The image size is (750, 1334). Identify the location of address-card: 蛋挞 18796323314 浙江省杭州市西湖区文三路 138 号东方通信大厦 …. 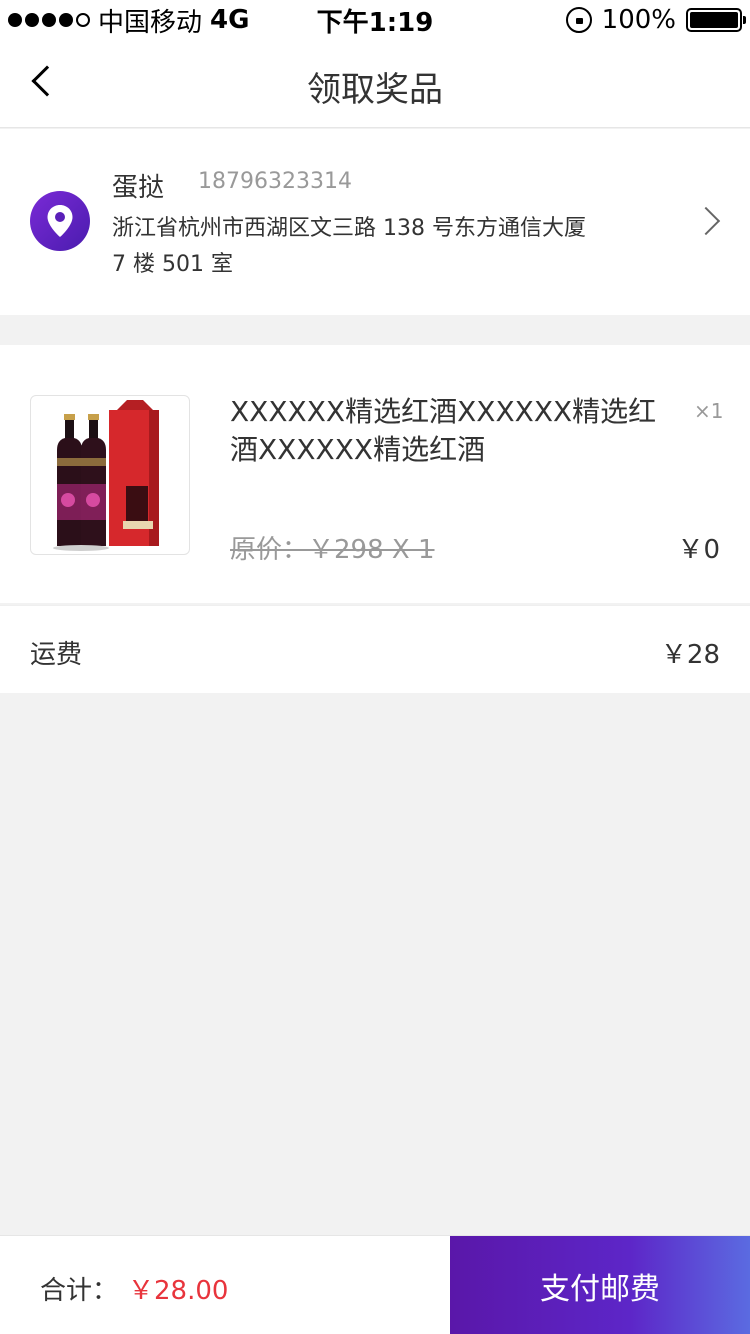
(375, 222).